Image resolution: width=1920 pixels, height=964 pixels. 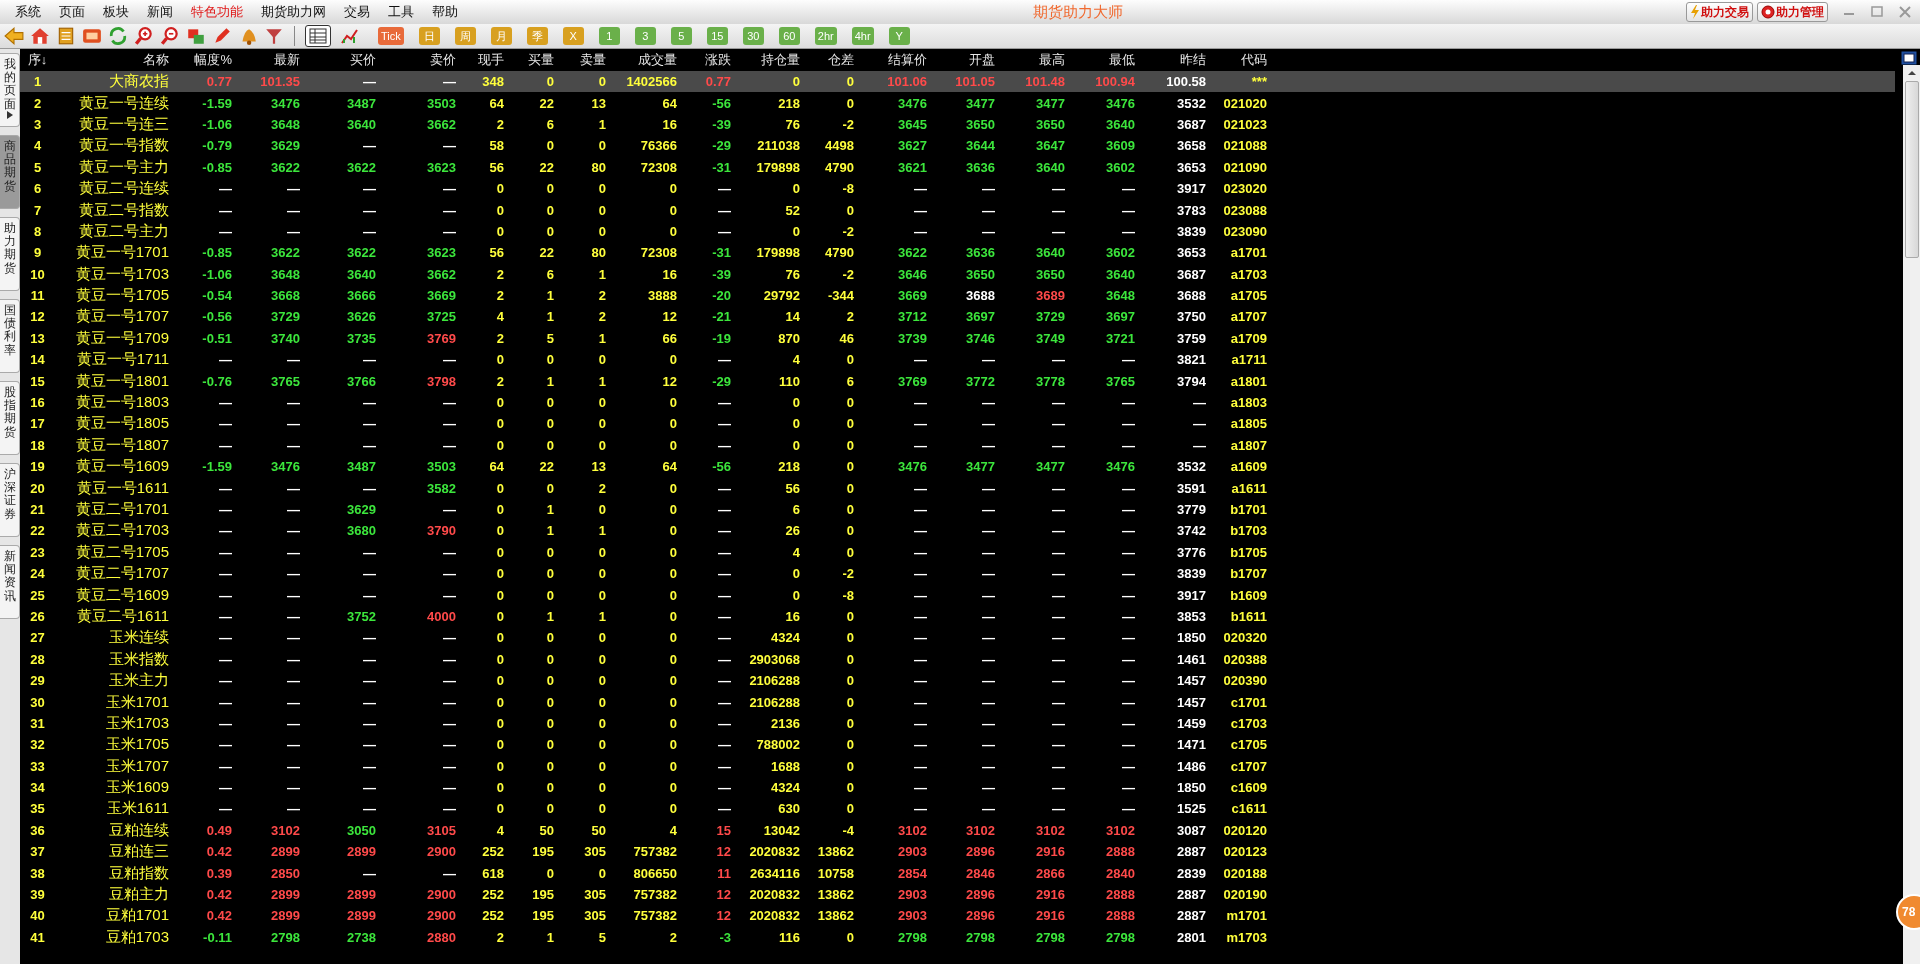 What do you see at coordinates (708, 60) in the screenshot?
I see `column-header: 涨跌` at bounding box center [708, 60].